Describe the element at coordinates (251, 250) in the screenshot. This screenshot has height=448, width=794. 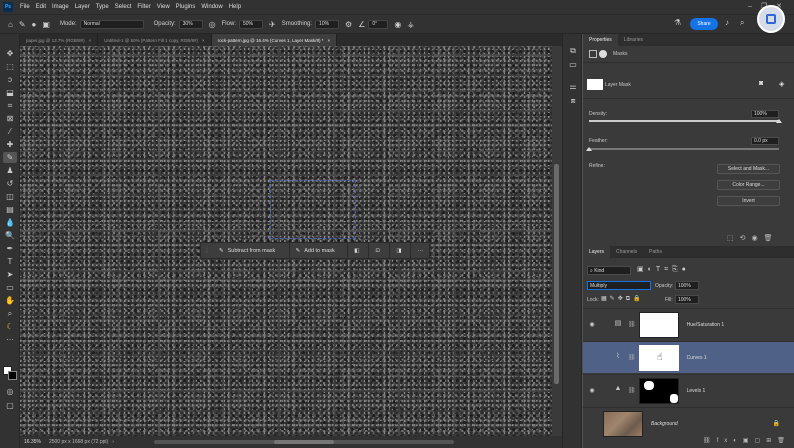
I see `subtract-from-mask-button: ✎ Subtract from mask` at that location.